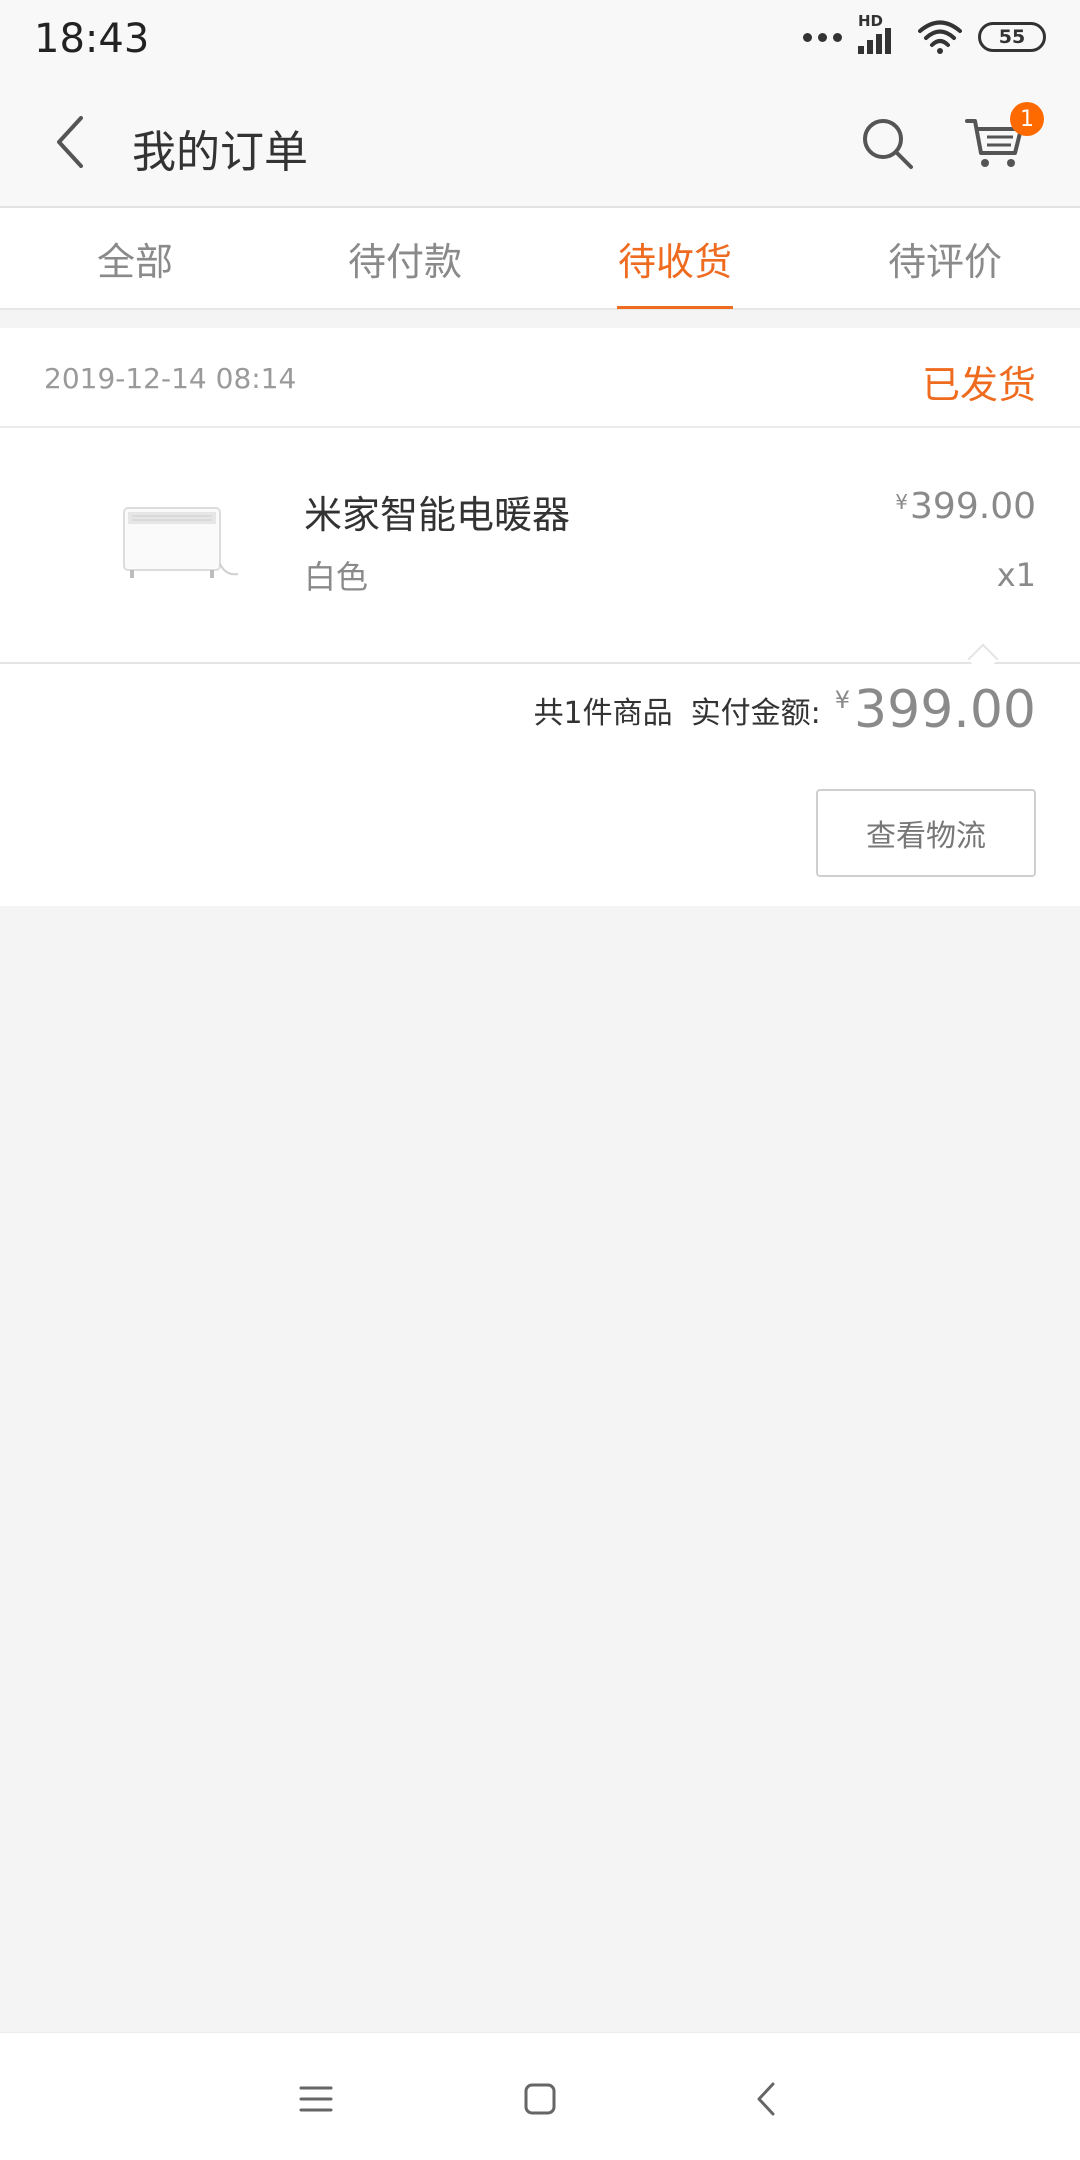  Describe the element at coordinates (336, 577) in the screenshot. I see `product-spec: 白色` at that location.